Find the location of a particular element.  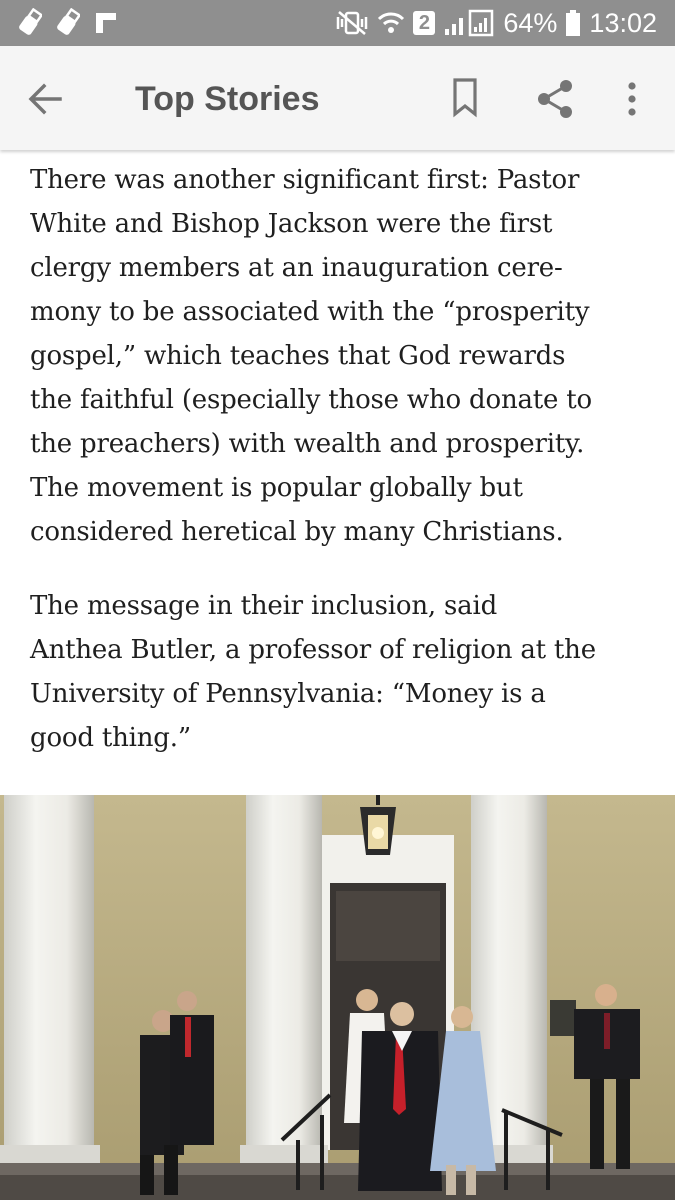

battery-icon is located at coordinates (573, 23).